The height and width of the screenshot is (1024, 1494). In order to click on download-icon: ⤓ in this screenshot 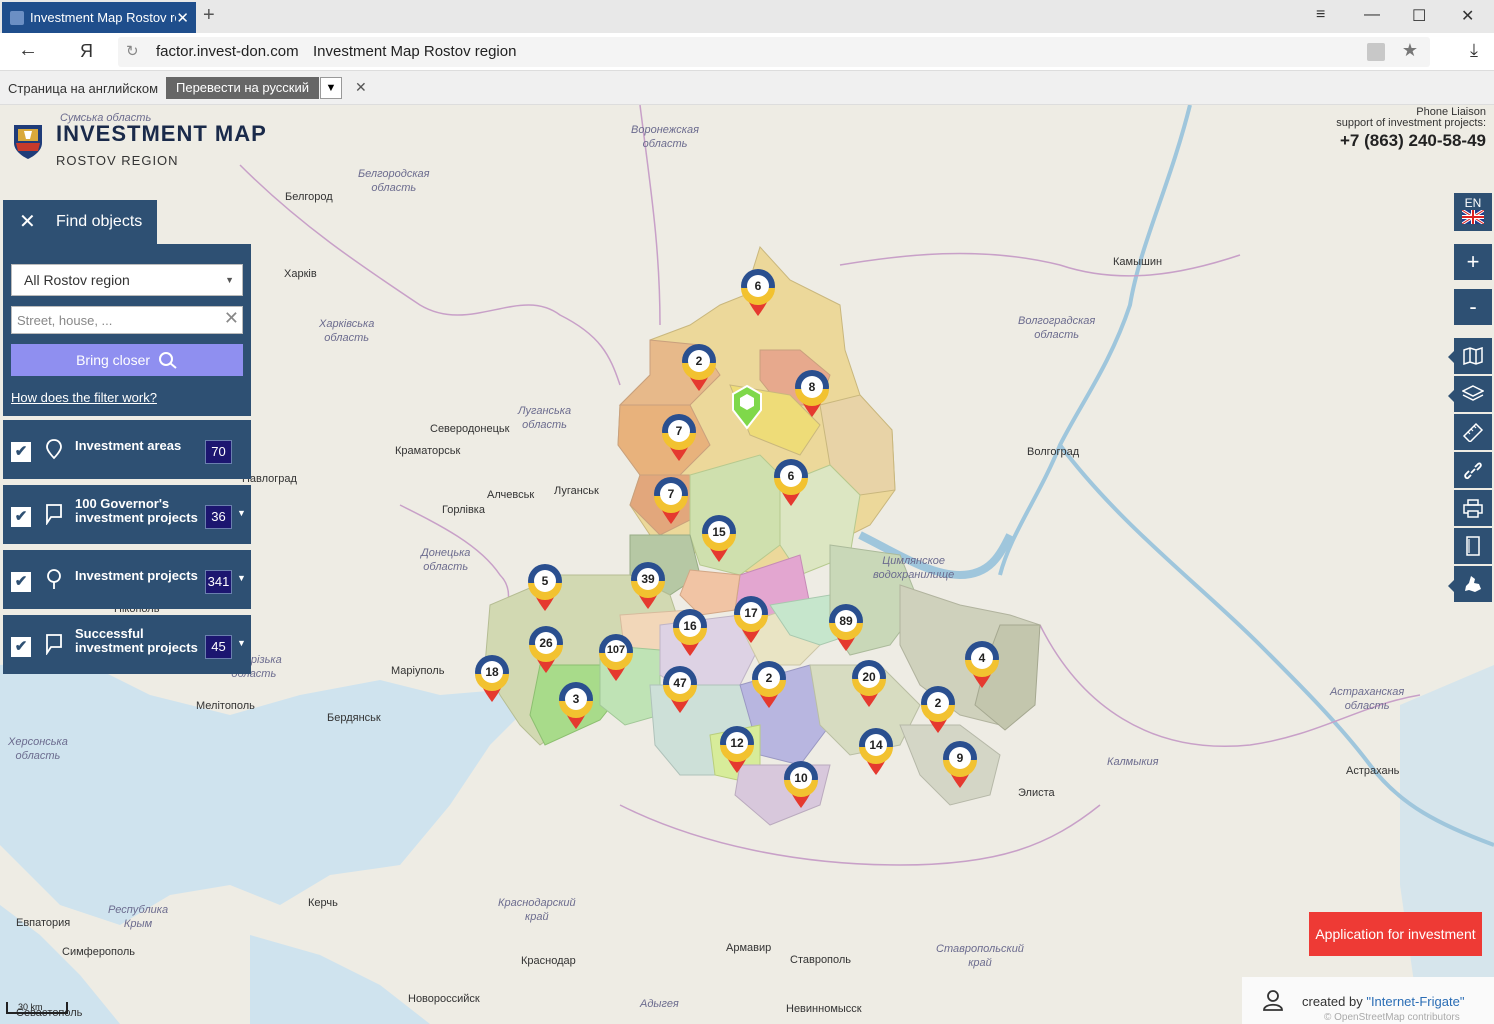, I will do `click(1474, 50)`.